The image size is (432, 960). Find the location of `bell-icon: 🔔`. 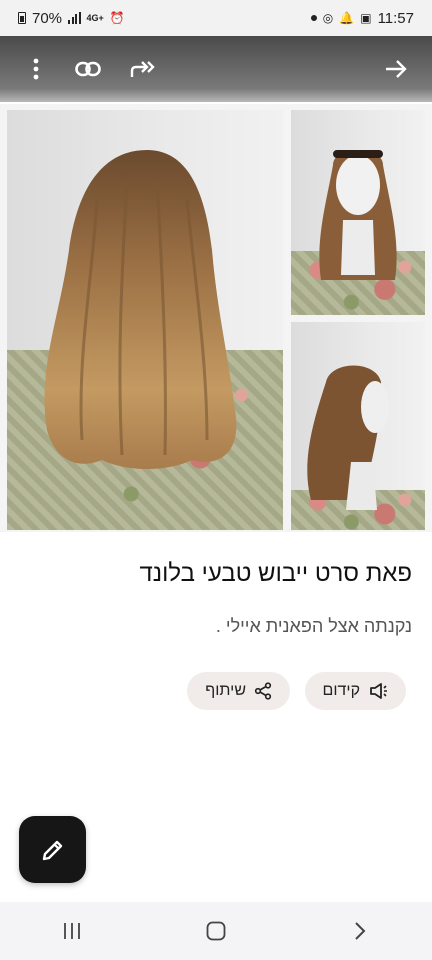

bell-icon: 🔔 is located at coordinates (347, 18).